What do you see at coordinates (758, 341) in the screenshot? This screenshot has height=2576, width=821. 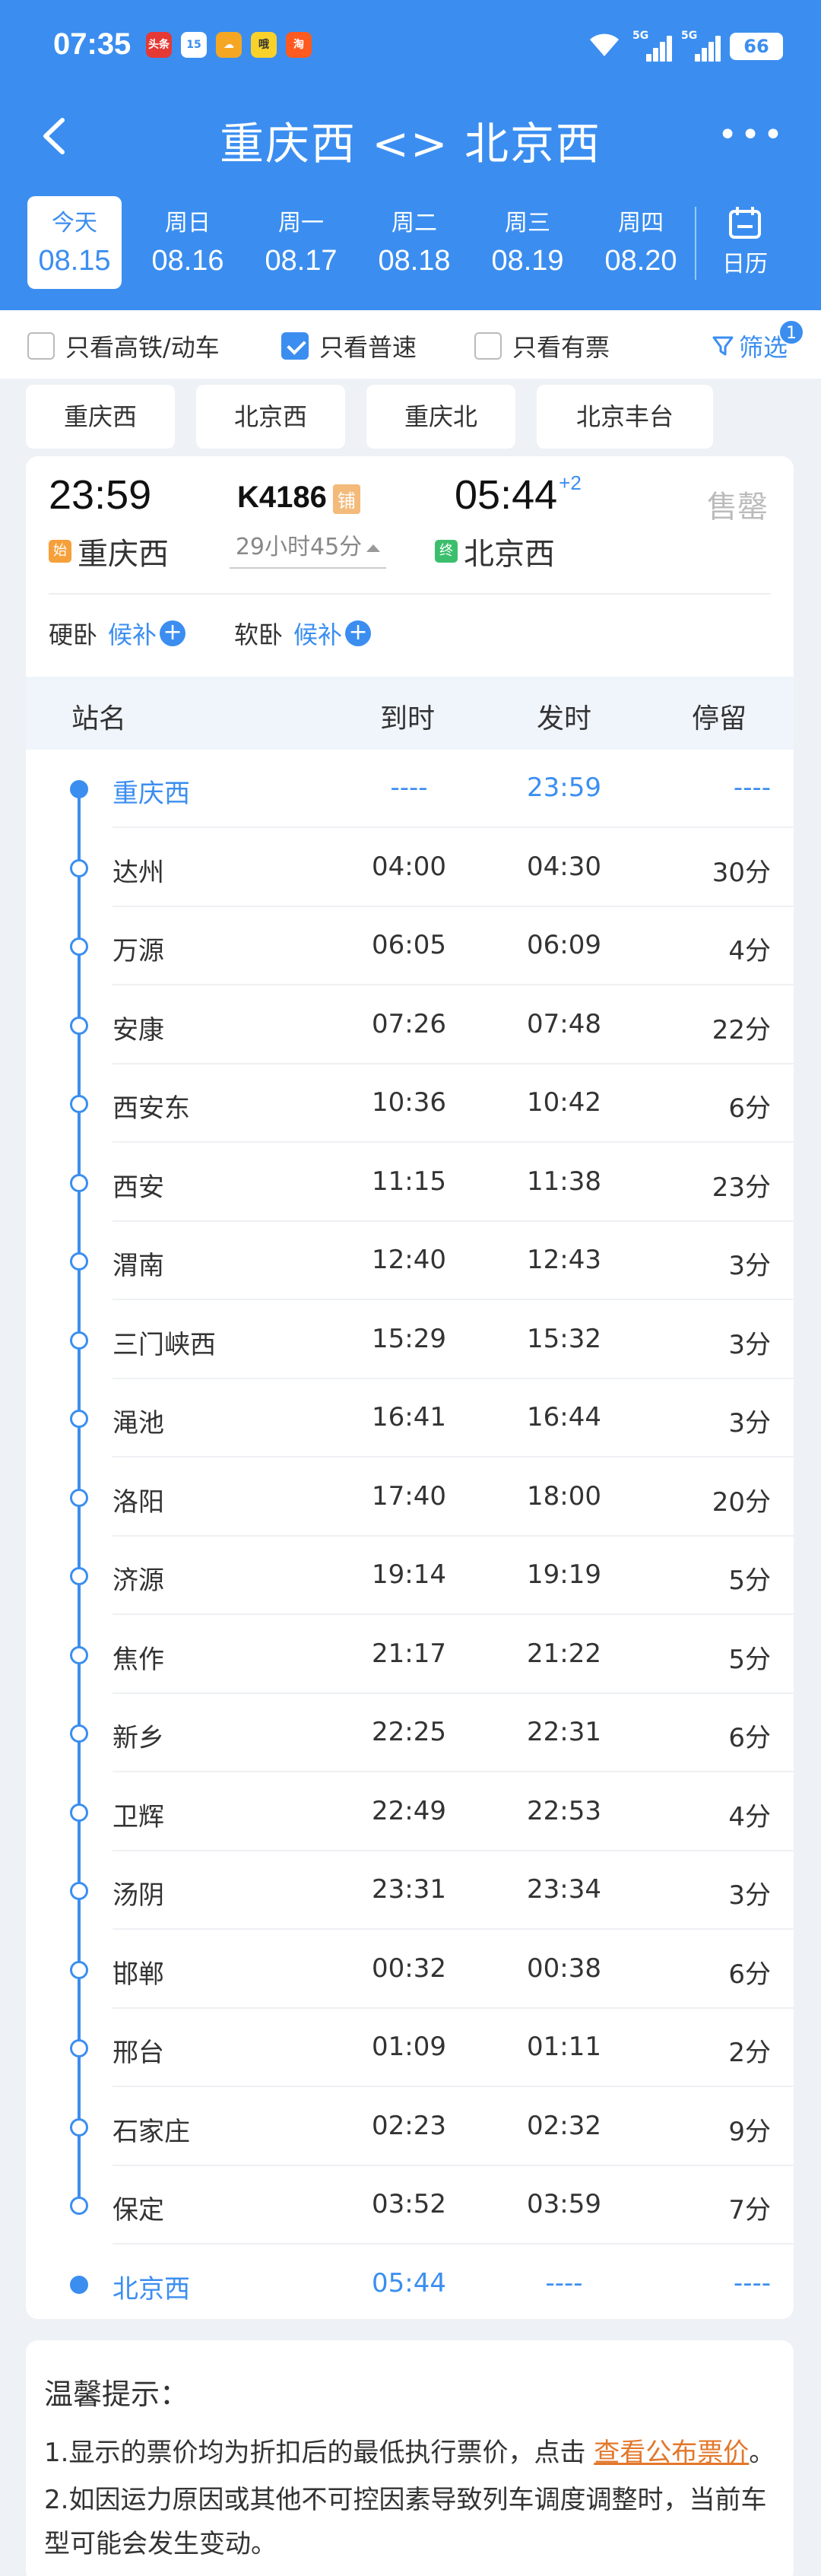 I see `screen-button: 筛选 1` at bounding box center [758, 341].